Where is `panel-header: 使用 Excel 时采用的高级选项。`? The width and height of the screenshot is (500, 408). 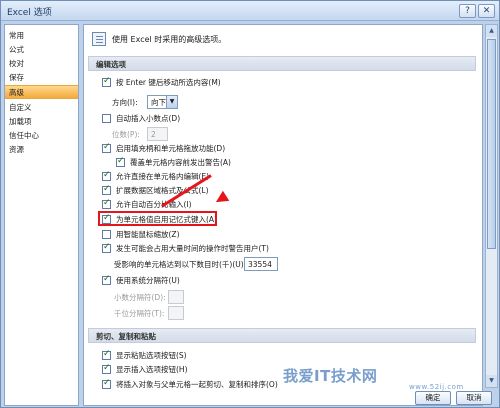
panel-header: 使用 Excel 时采用的高级选项。 is located at coordinates (283, 39).